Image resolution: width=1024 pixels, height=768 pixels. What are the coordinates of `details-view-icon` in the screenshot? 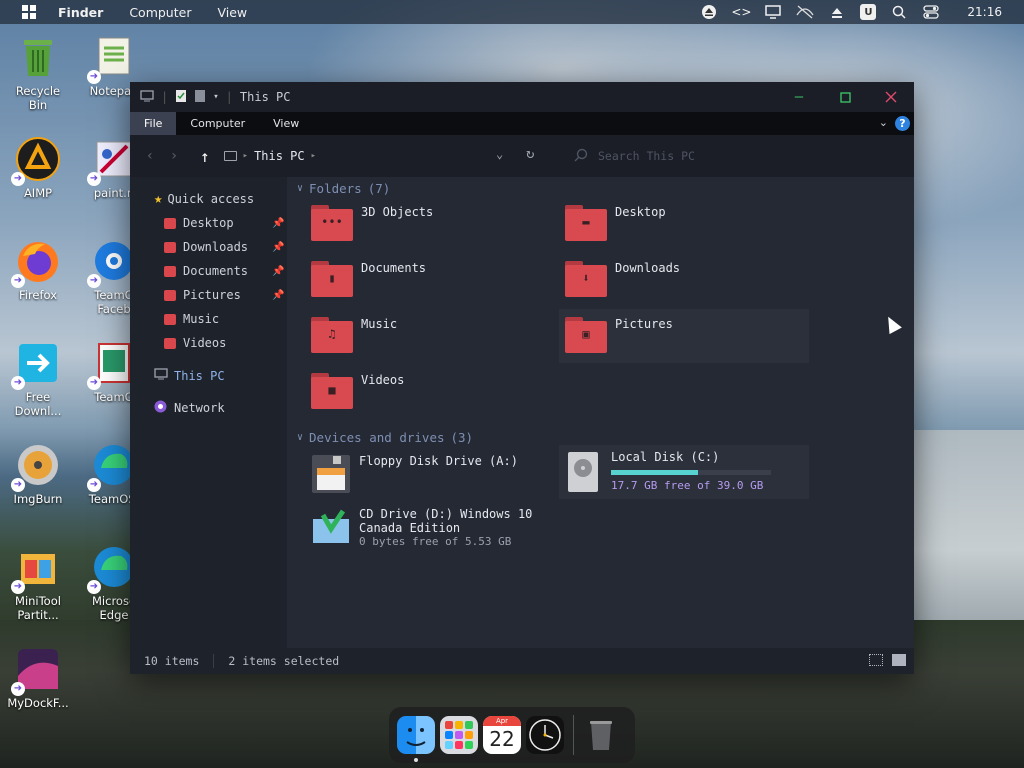 It's located at (876, 660).